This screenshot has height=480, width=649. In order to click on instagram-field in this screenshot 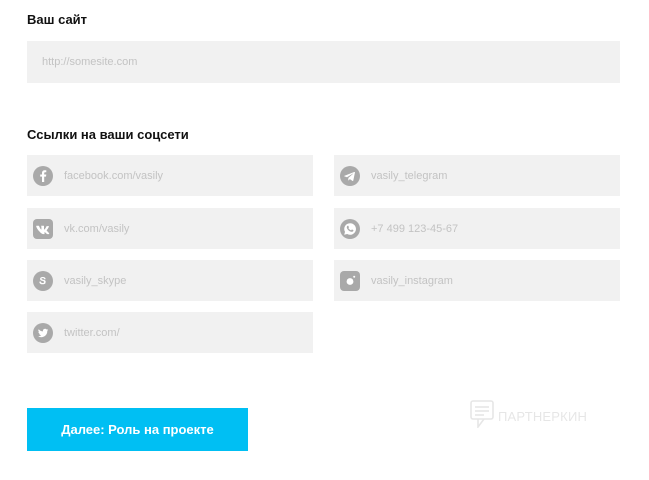, I will do `click(477, 280)`.